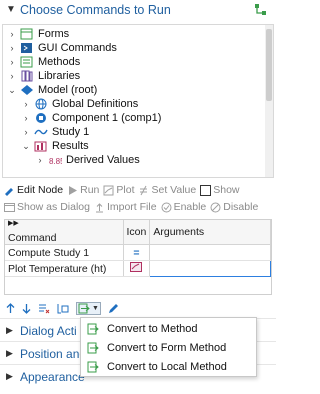 The width and height of the screenshot is (320, 394). What do you see at coordinates (88, 308) in the screenshot?
I see `convert-menu-button: ▼` at bounding box center [88, 308].